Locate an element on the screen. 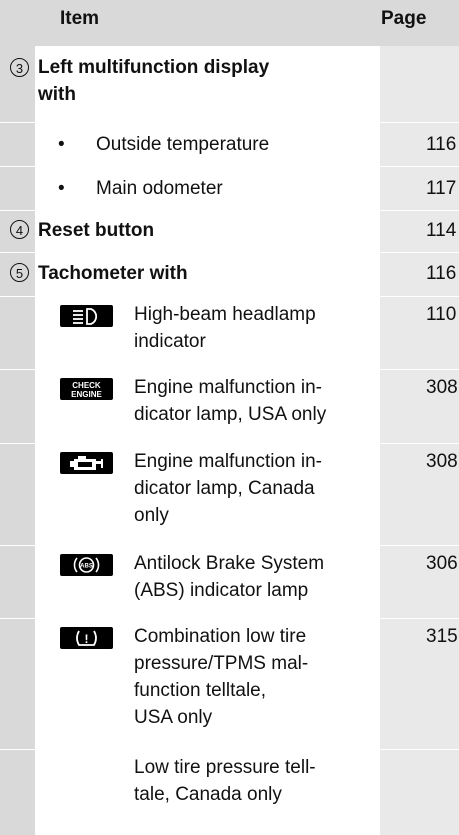  item-label: Reset button is located at coordinates (96, 230).